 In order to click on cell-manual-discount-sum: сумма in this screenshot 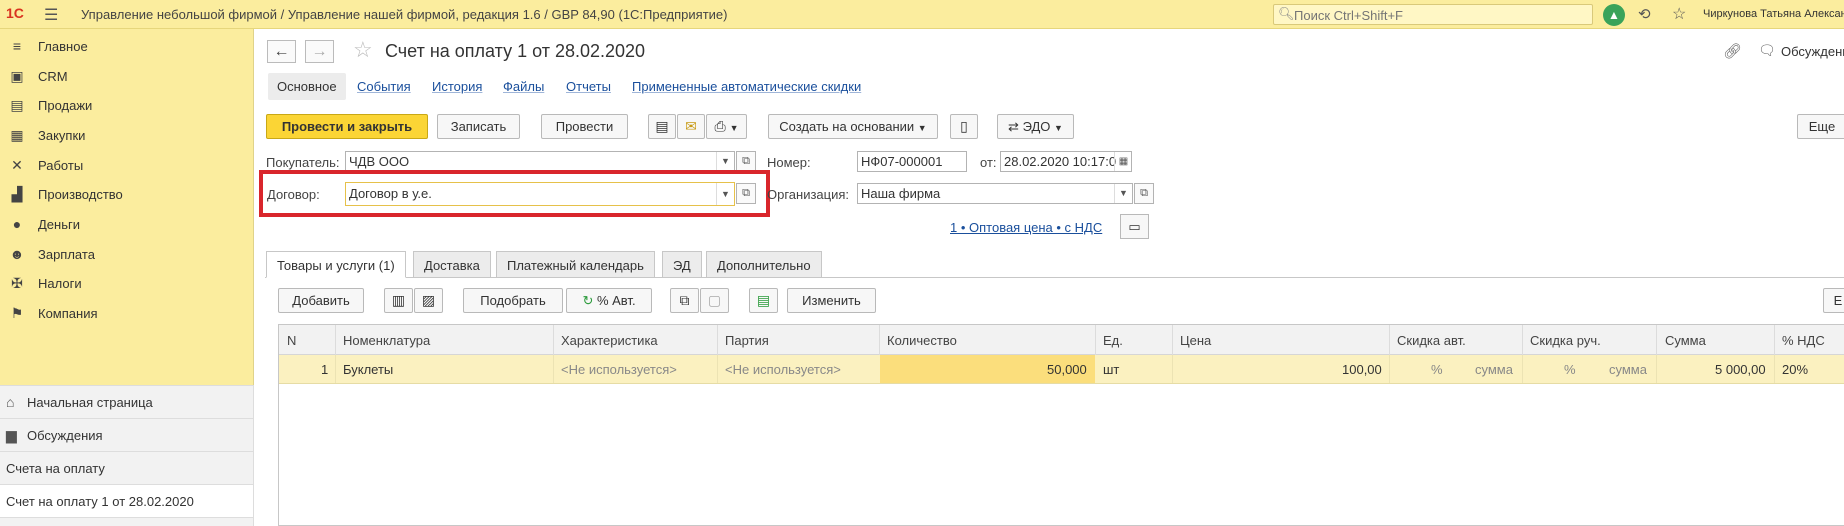, I will do `click(1628, 369)`.